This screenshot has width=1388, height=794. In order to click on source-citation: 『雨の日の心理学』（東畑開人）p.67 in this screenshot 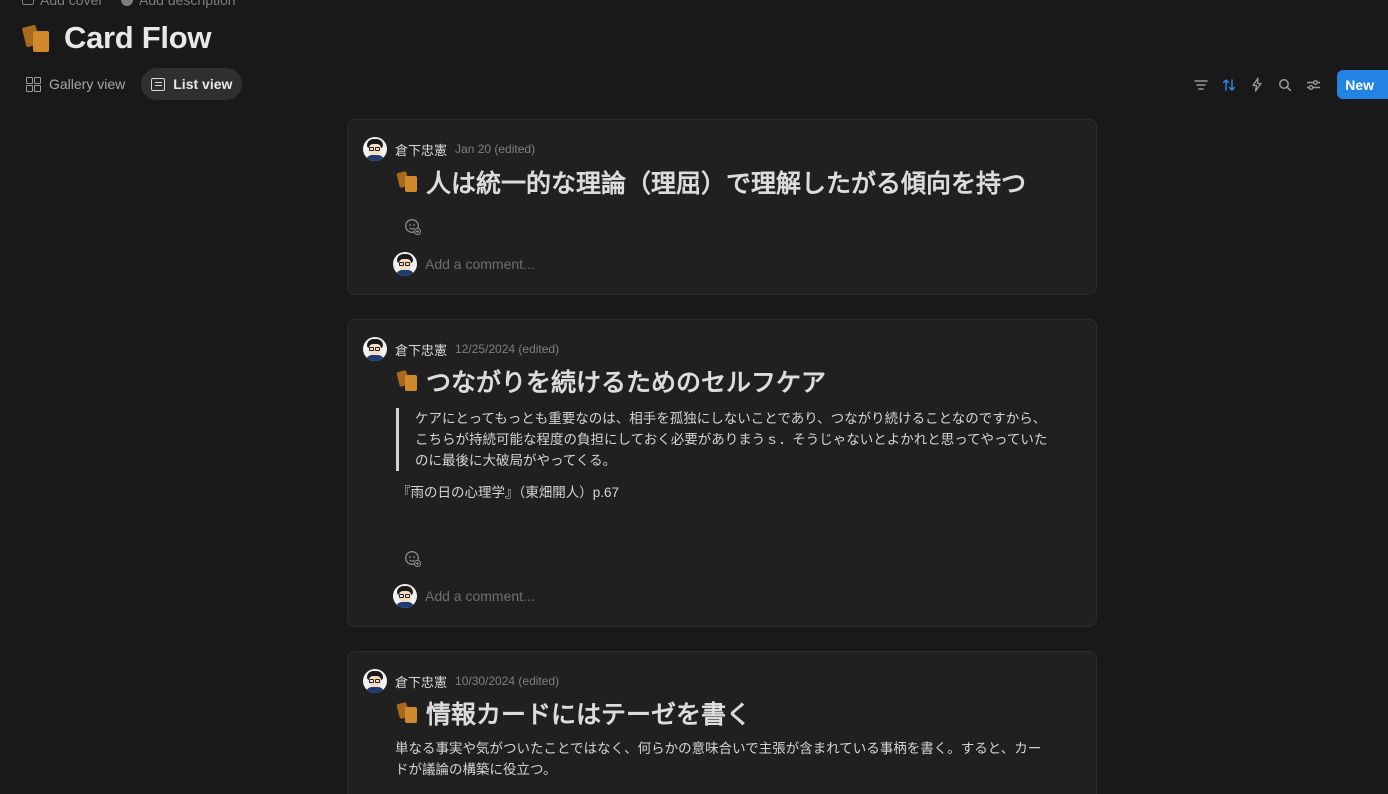, I will do `click(508, 492)`.